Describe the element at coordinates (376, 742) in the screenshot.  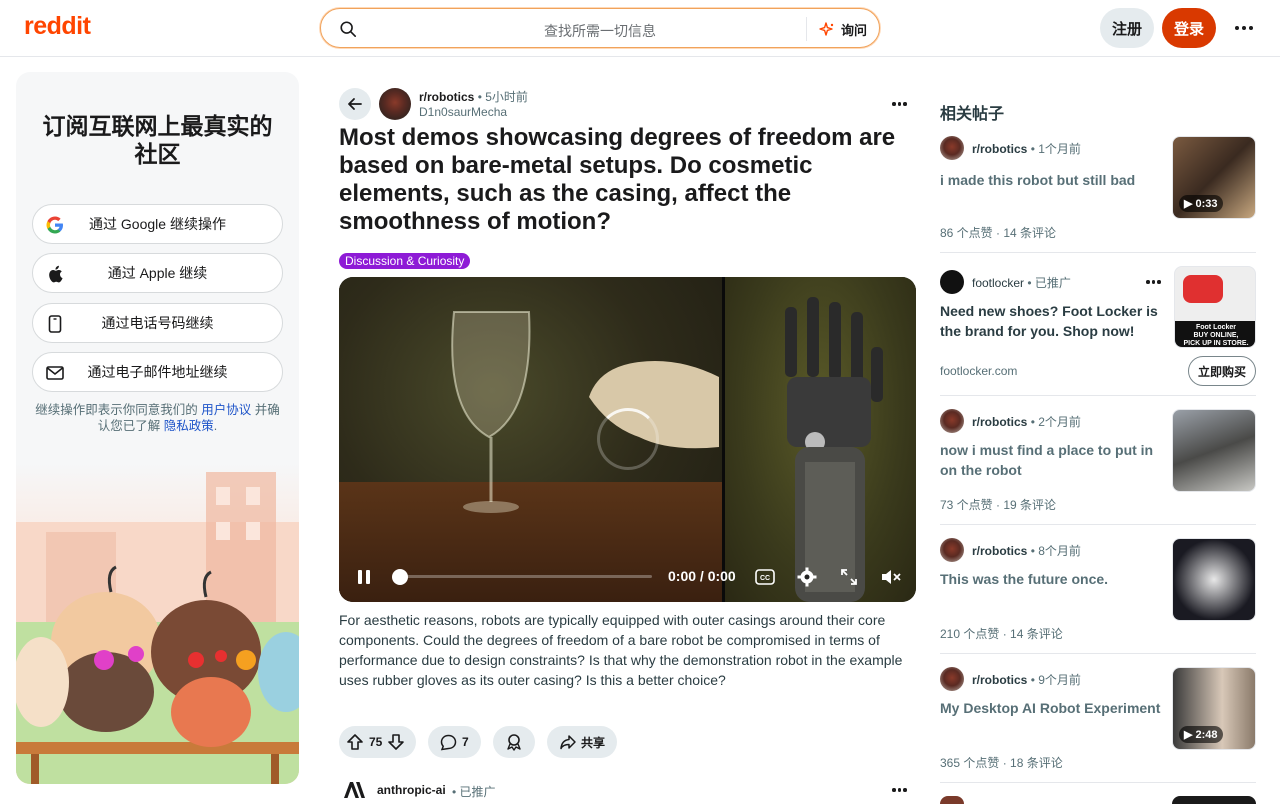
I see `vote-count: 75` at that location.